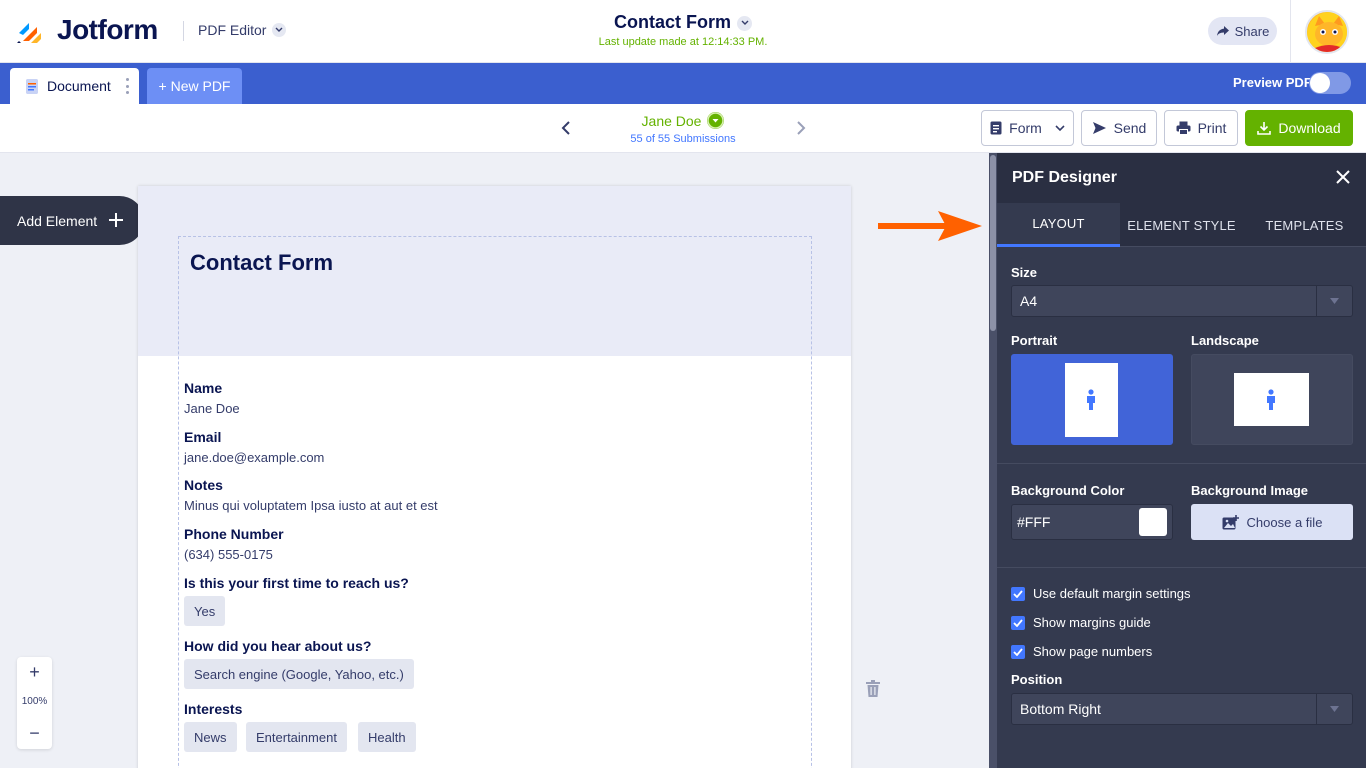  What do you see at coordinates (873, 688) in the screenshot?
I see `trash-icon` at bounding box center [873, 688].